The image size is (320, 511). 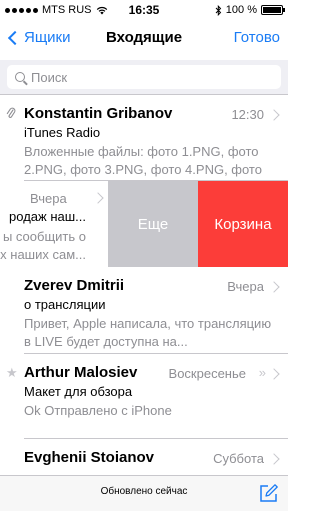 I want to click on battery-icon, so click(x=273, y=10).